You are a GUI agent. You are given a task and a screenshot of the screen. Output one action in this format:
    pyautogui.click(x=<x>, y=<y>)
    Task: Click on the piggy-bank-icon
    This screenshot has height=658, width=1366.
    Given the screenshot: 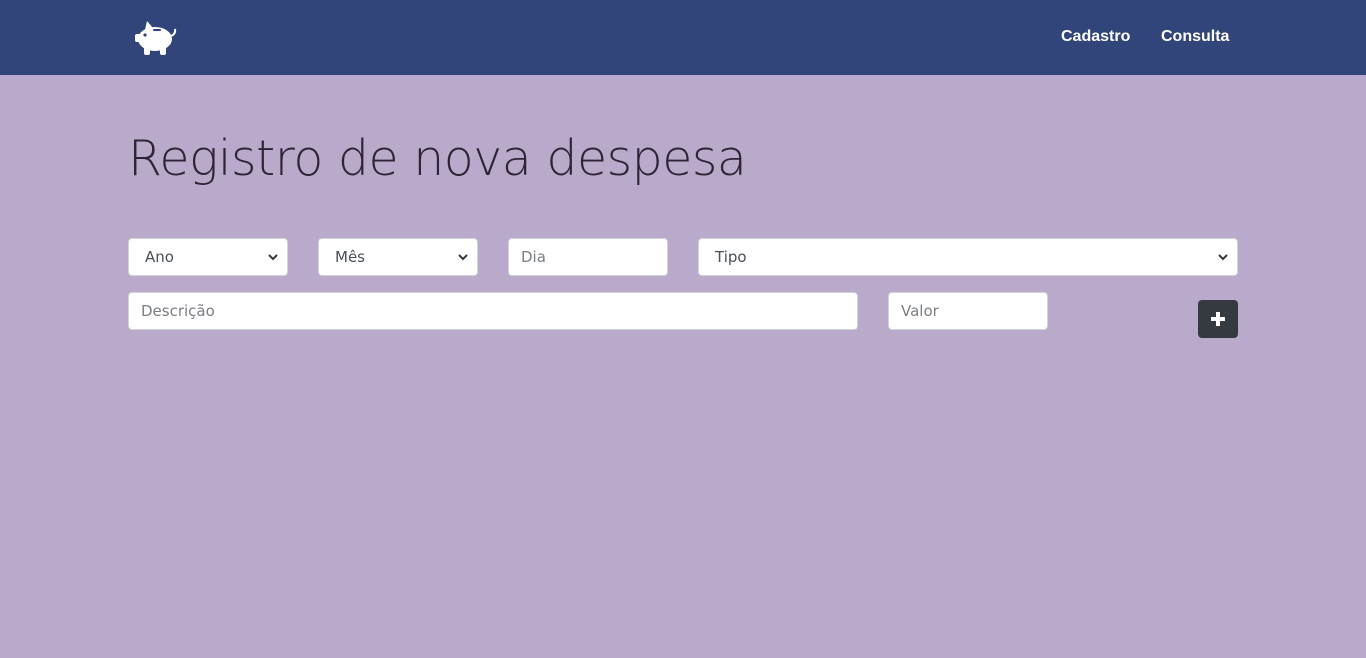 What is the action you would take?
    pyautogui.click(x=156, y=38)
    